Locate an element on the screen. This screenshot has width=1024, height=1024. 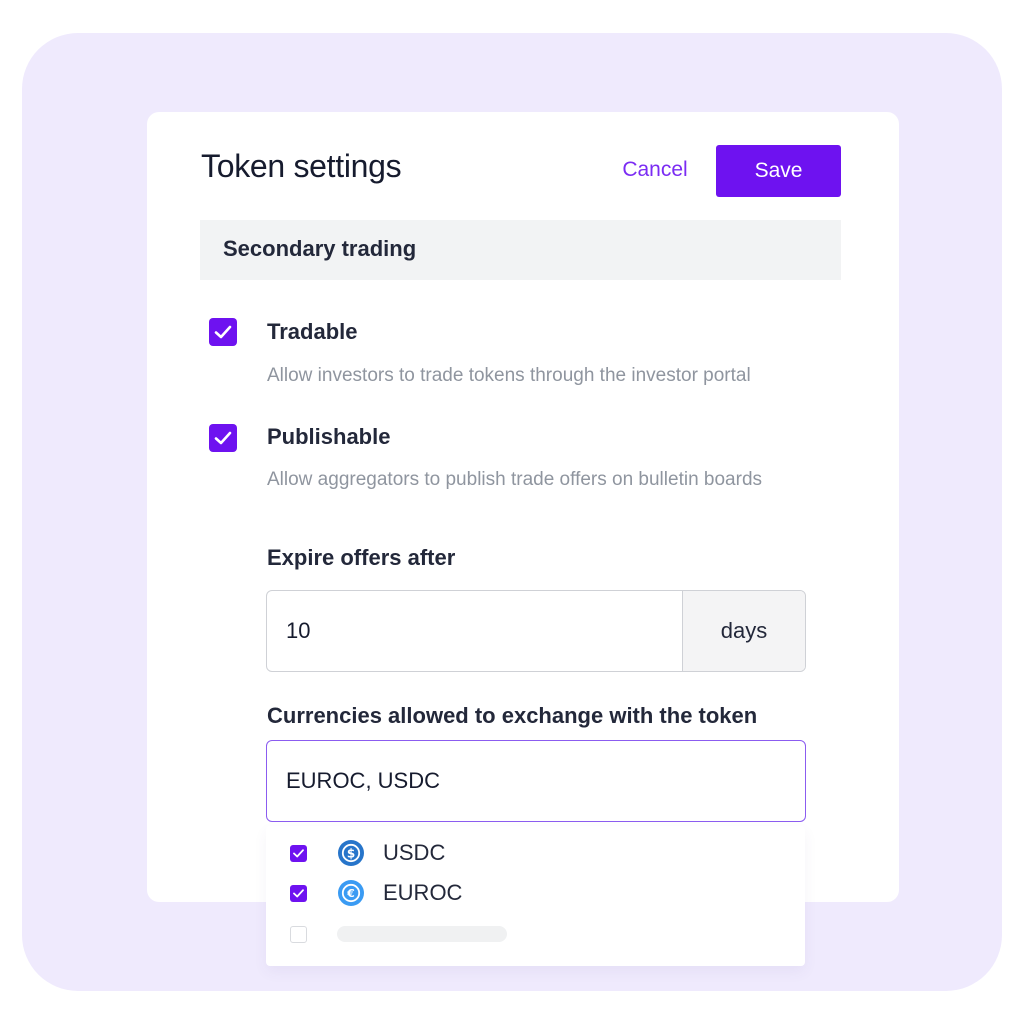
page-title: Token settings is located at coordinates (301, 166).